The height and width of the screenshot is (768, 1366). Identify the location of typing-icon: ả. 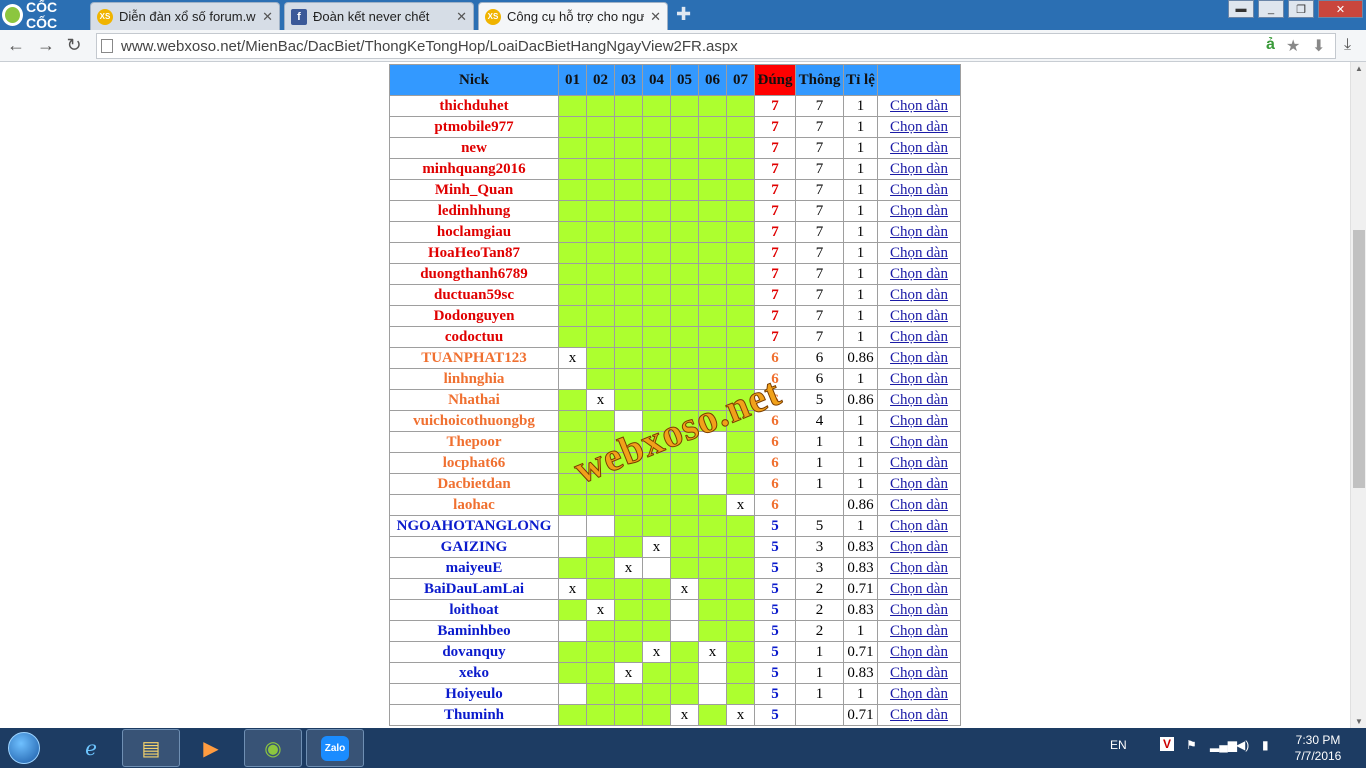
(1270, 45).